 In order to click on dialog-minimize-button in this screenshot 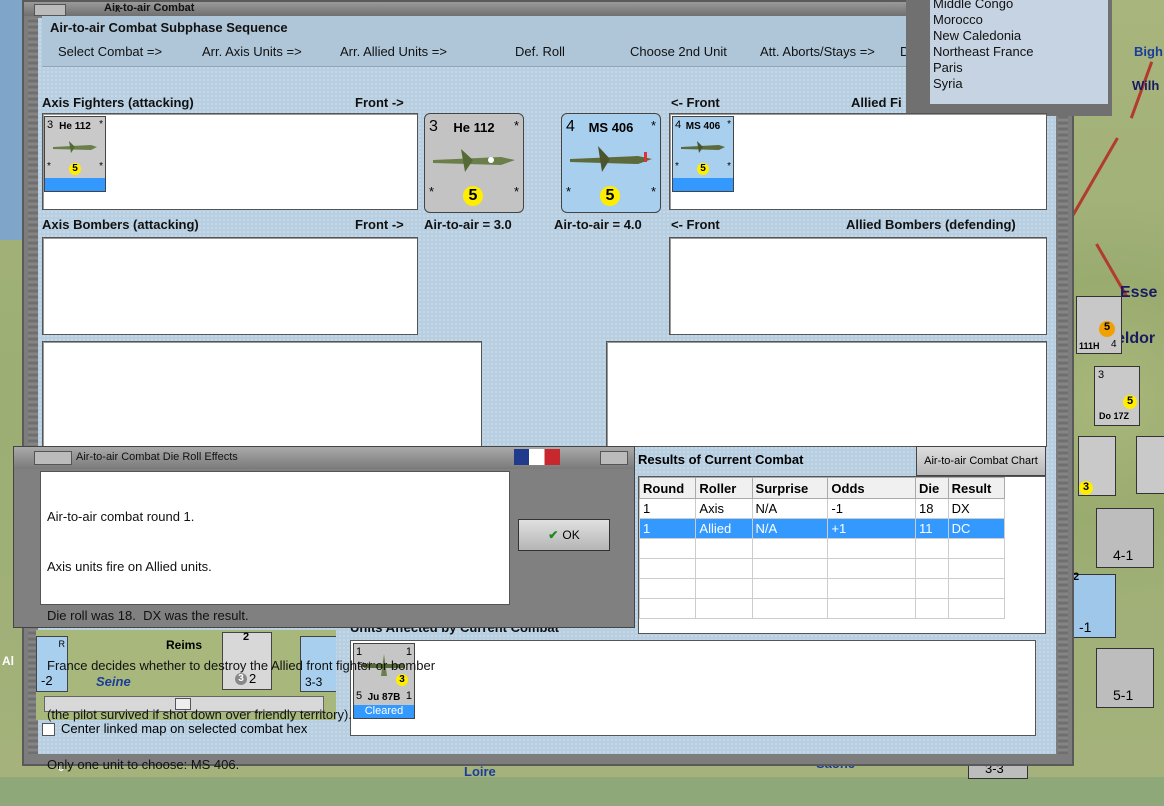, I will do `click(53, 458)`.